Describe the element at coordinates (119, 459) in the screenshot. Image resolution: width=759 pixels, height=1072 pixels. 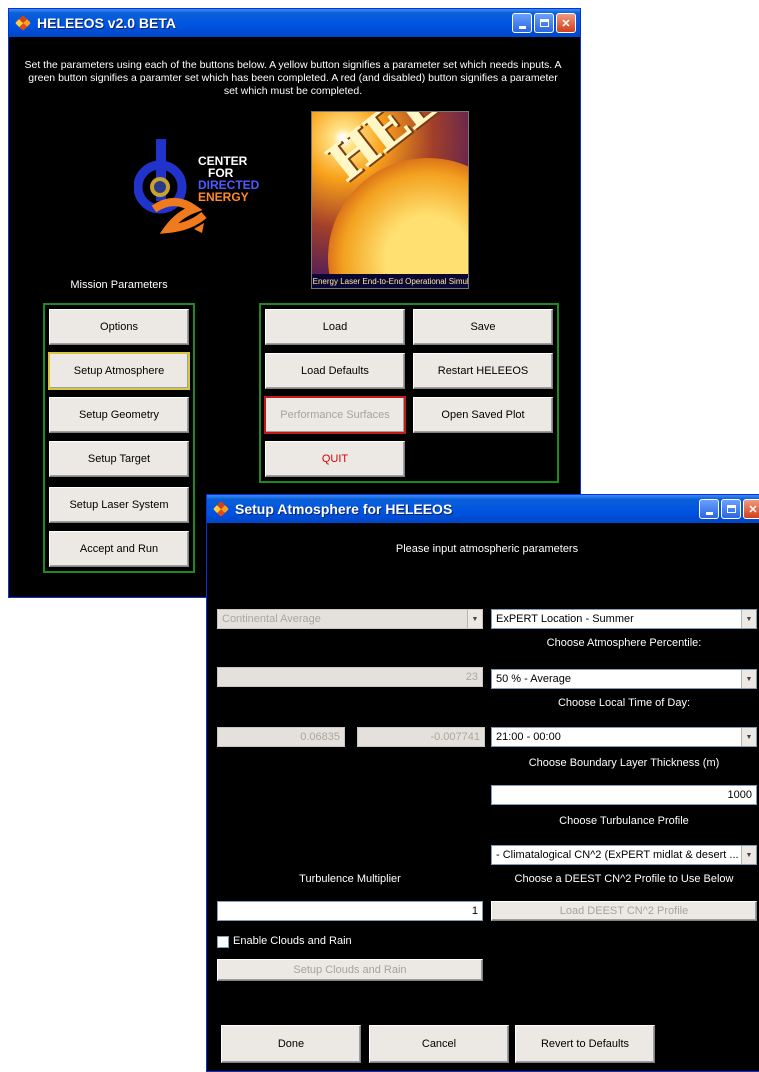
I see `setup-target-button: Setup Target` at that location.